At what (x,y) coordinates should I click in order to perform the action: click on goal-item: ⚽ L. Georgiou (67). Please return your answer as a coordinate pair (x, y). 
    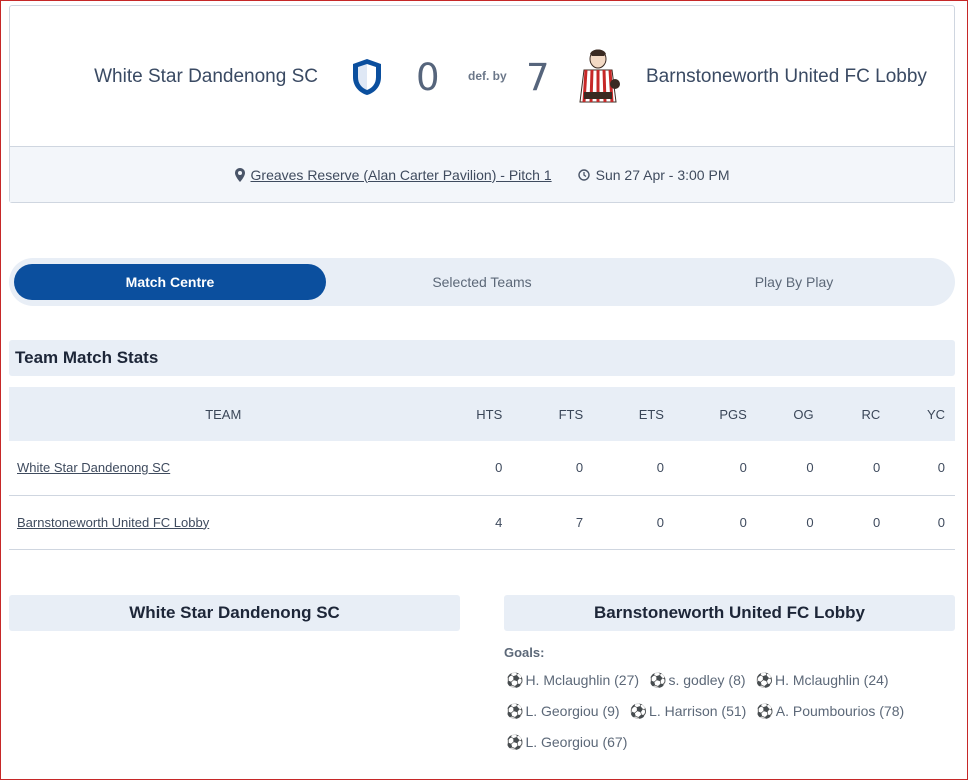
    Looking at the image, I should click on (566, 742).